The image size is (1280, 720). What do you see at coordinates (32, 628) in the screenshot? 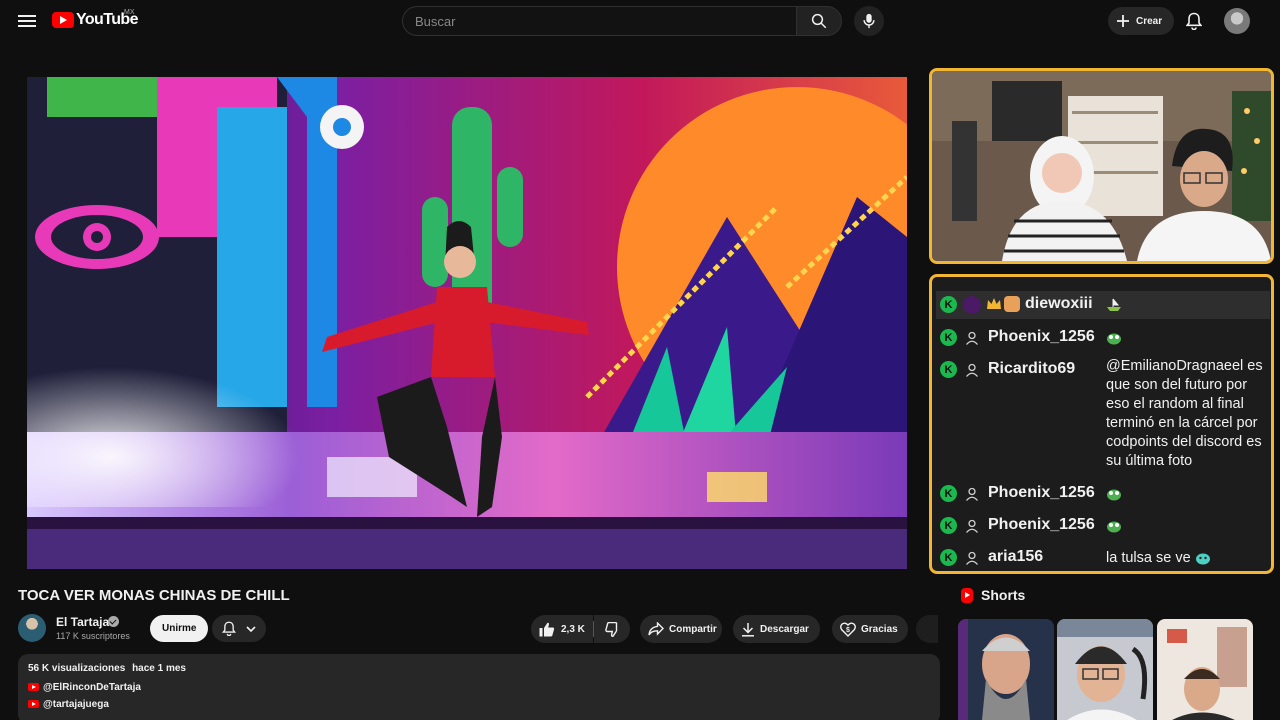
I see `channel-avatar` at bounding box center [32, 628].